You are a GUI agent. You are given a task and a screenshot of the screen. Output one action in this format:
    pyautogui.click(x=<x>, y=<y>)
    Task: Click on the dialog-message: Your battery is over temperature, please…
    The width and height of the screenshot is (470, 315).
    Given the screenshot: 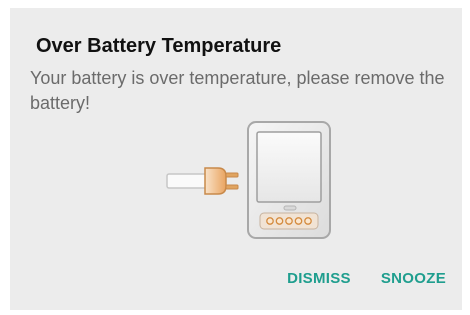 What is the action you would take?
    pyautogui.click(x=237, y=90)
    